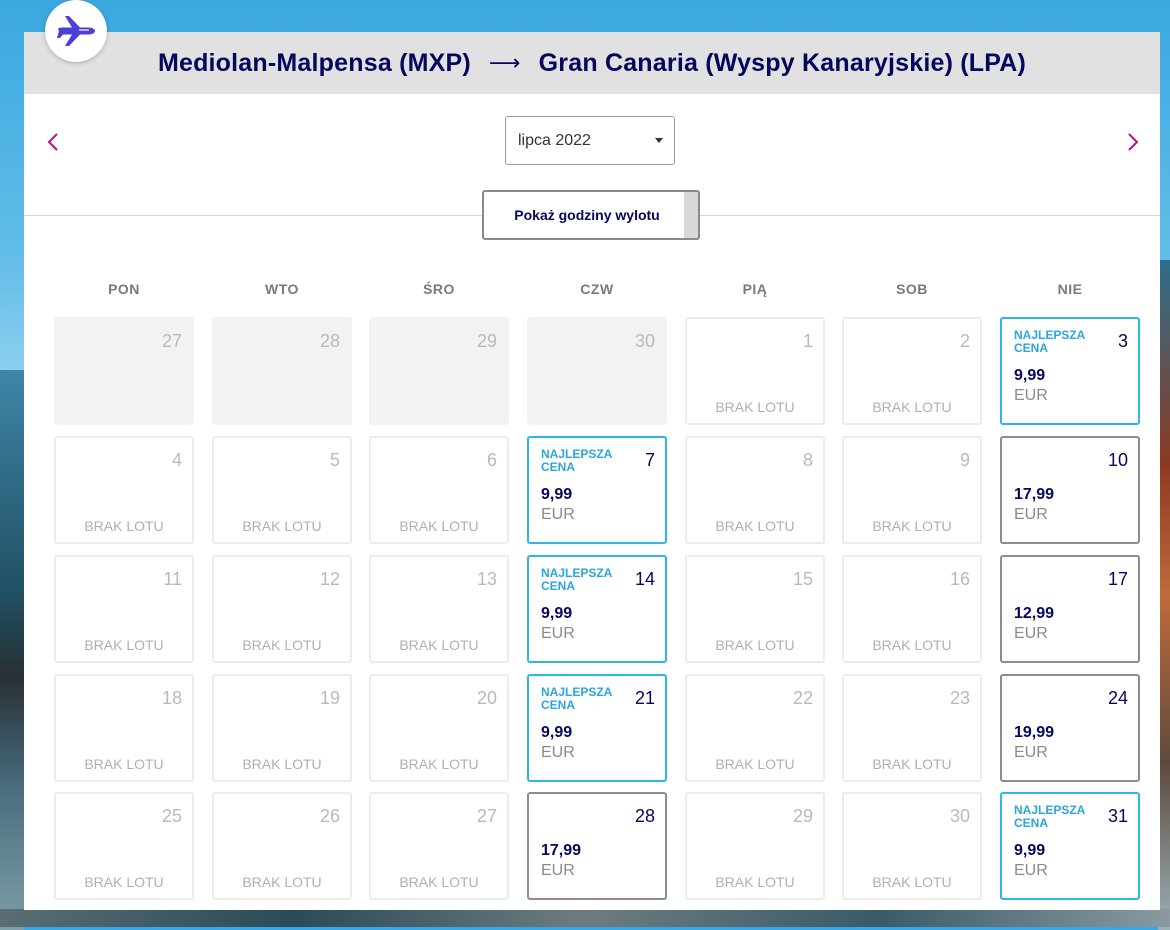  I want to click on day-cell-1-4: 8 BRAK LOTU, so click(755, 490).